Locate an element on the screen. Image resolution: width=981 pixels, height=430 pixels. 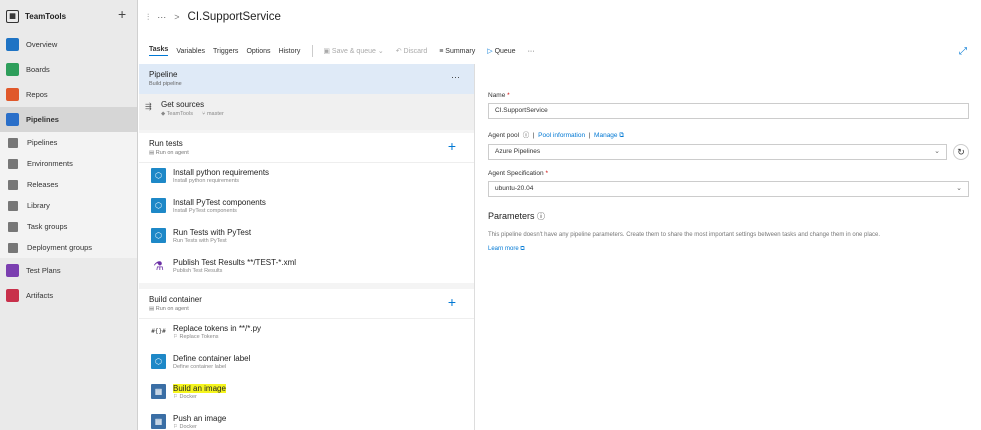
repos-icon is located at coordinates (12, 94).